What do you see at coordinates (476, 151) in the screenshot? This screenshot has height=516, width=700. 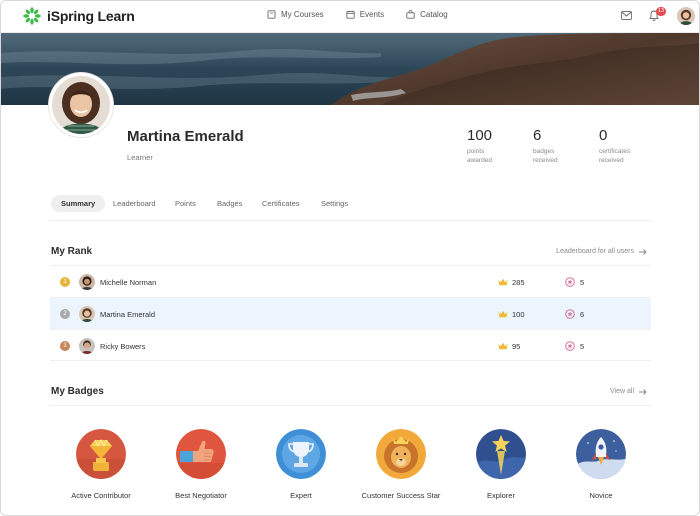 I see `stat-points-label-1: points` at bounding box center [476, 151].